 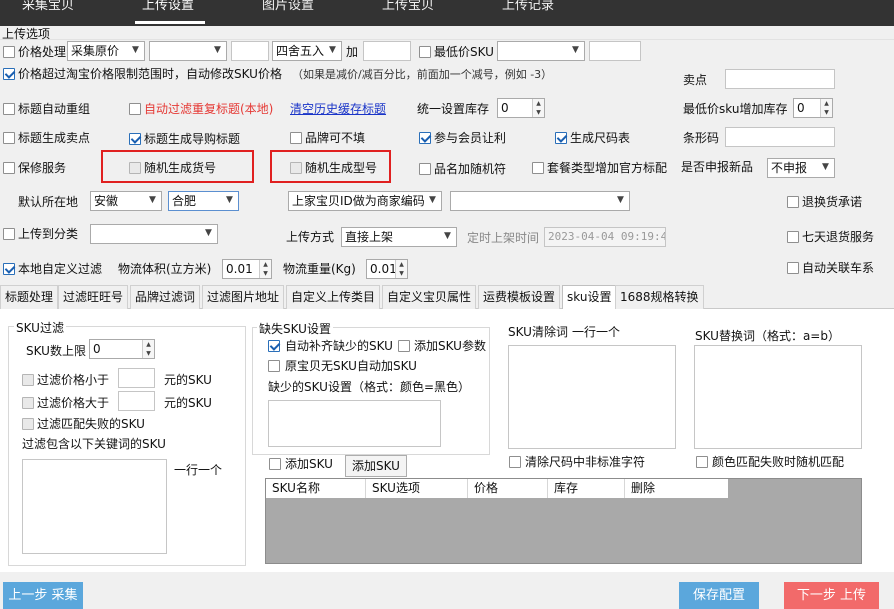 I want to click on brand-optional-label: 品牌可不填, so click(x=335, y=138).